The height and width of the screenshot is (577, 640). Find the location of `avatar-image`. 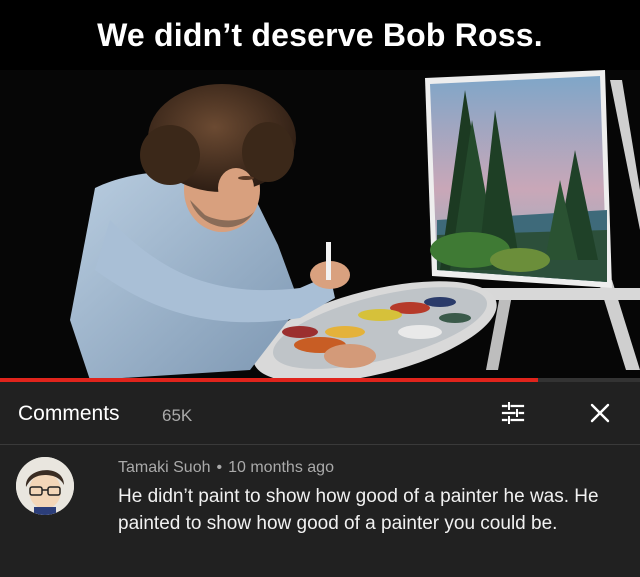

avatar-image is located at coordinates (45, 486).